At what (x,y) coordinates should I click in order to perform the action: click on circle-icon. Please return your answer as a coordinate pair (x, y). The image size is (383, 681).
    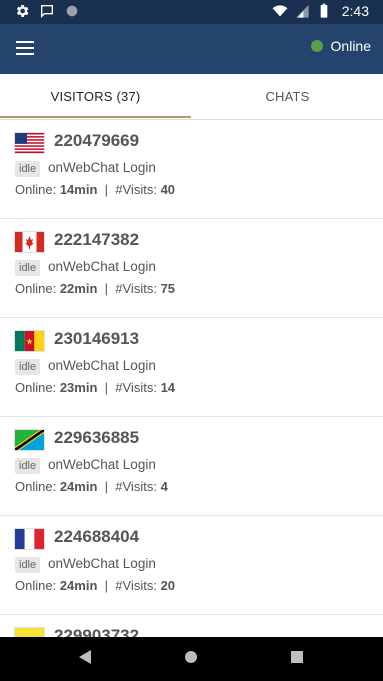
    Looking at the image, I should click on (72, 11).